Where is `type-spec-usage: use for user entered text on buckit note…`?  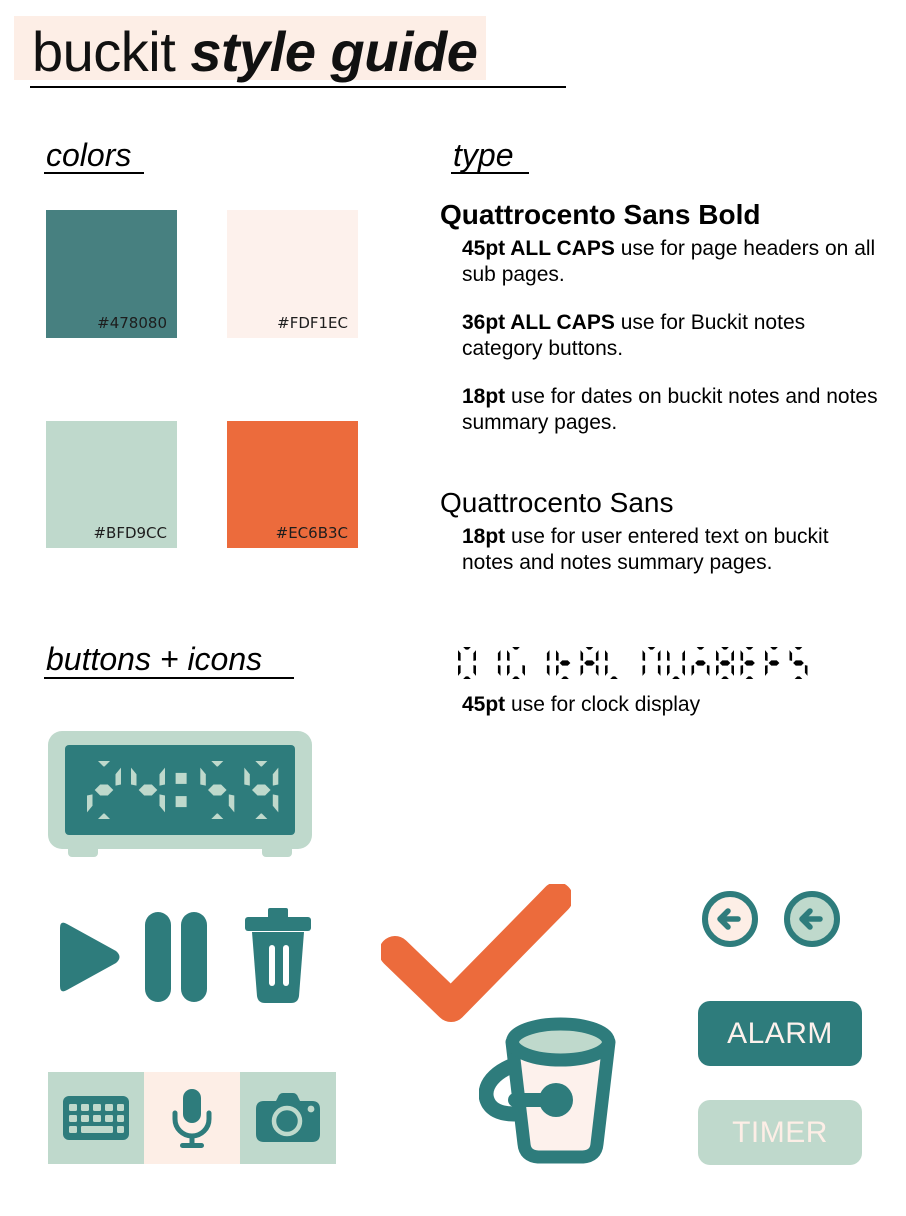
type-spec-usage: use for user entered text on buckit note… is located at coordinates (645, 549).